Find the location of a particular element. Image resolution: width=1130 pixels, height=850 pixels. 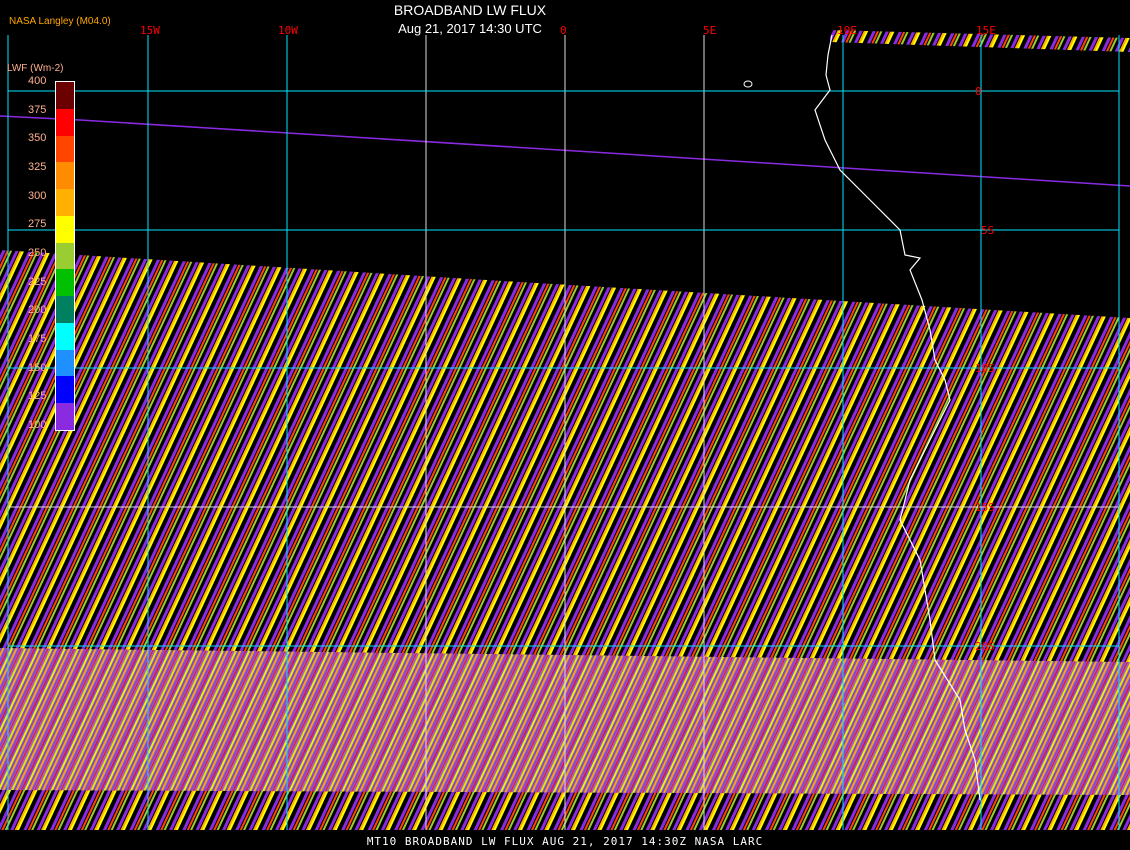

lat-label: 5S is located at coordinates (987, 230).